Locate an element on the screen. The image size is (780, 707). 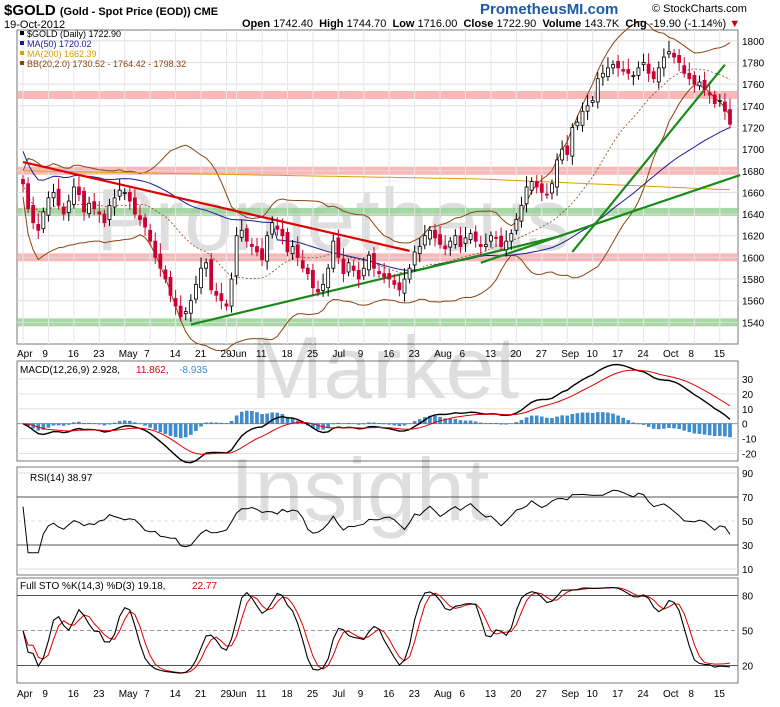
sto-tick-label: 80 is located at coordinates (748, 597).